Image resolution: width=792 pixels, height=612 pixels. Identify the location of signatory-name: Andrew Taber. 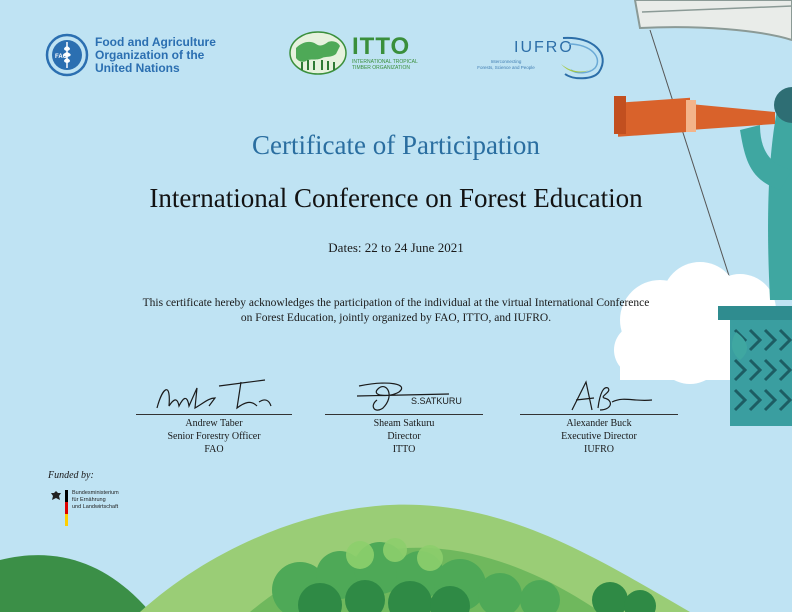
(214, 423).